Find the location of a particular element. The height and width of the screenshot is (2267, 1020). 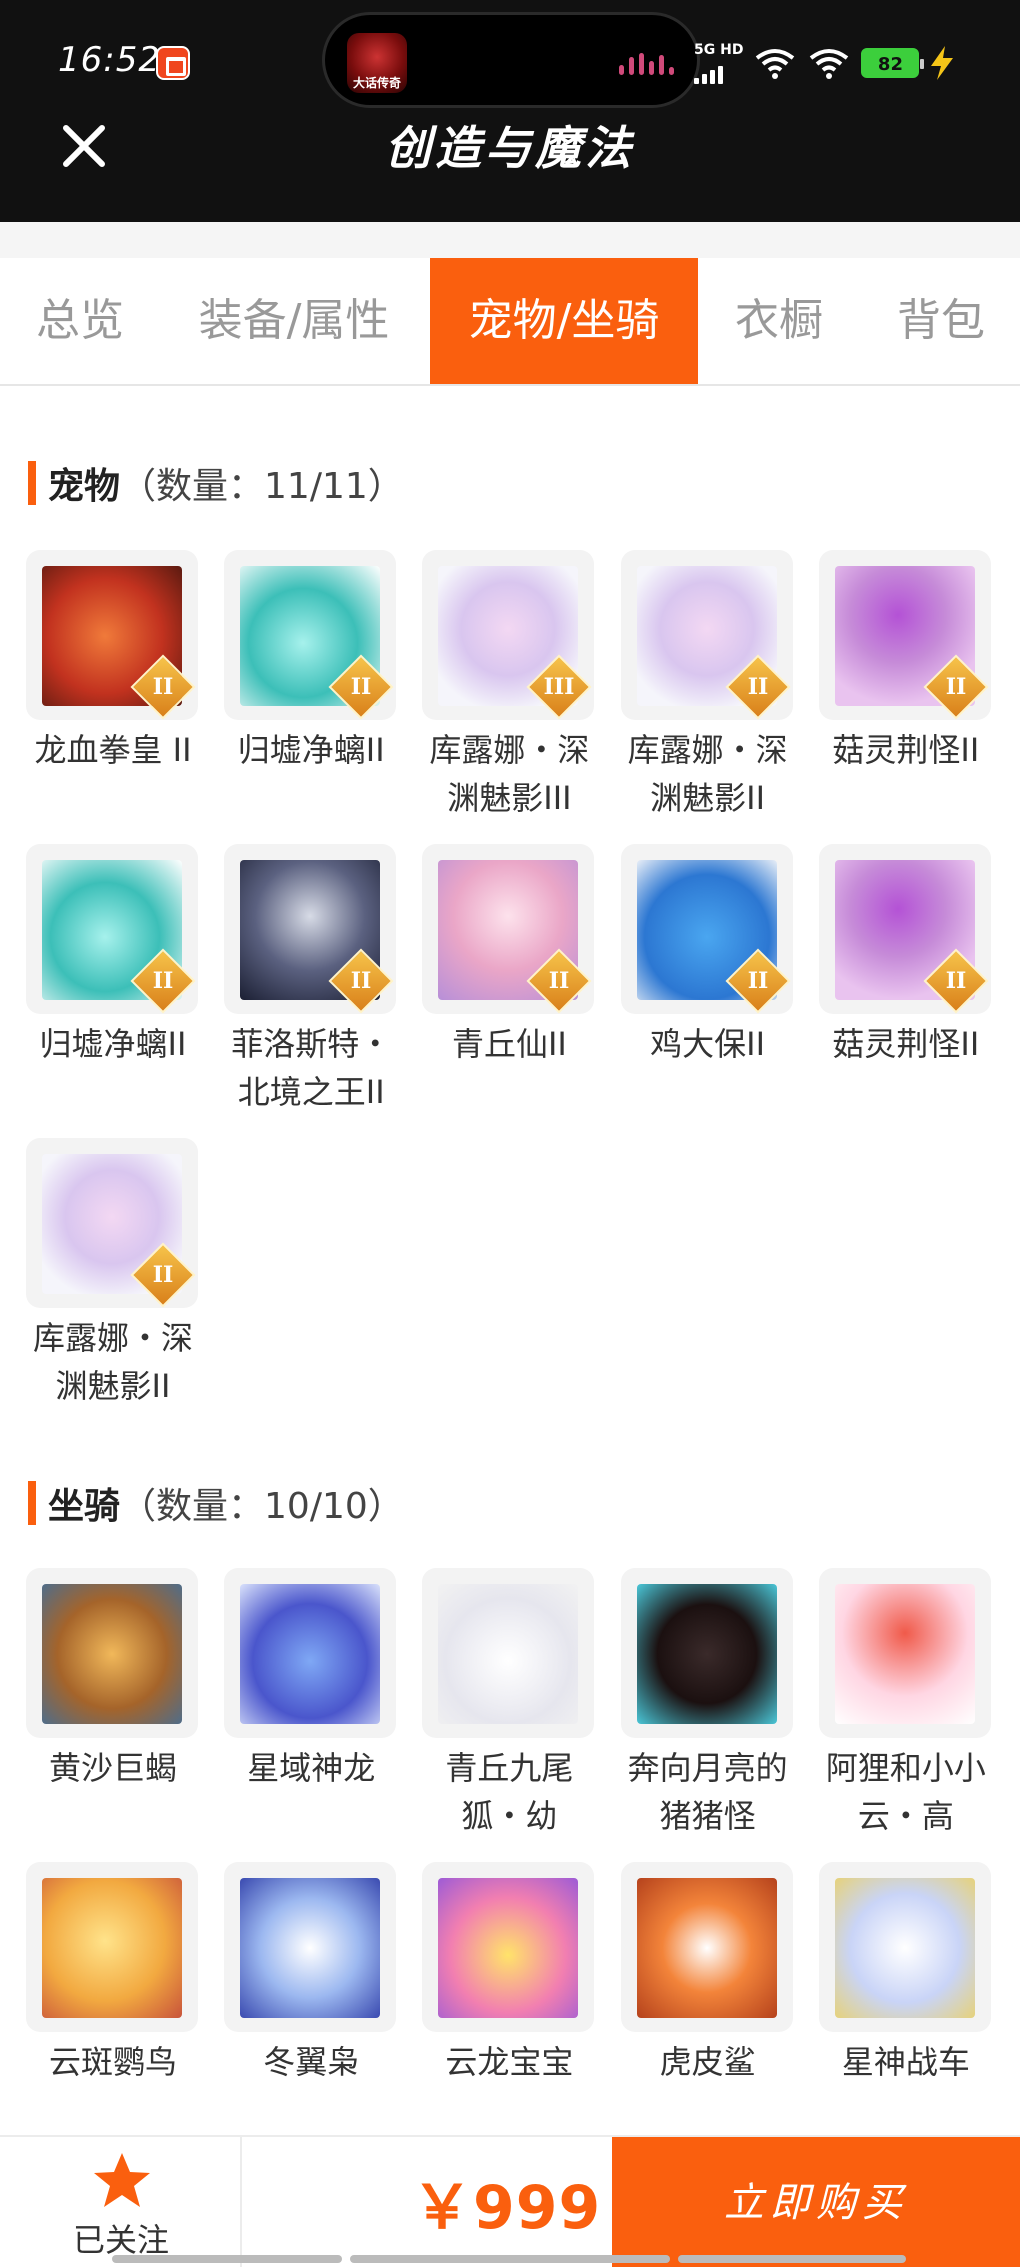

pets-card: II 龙血拳皇 II is located at coordinates (113, 662).